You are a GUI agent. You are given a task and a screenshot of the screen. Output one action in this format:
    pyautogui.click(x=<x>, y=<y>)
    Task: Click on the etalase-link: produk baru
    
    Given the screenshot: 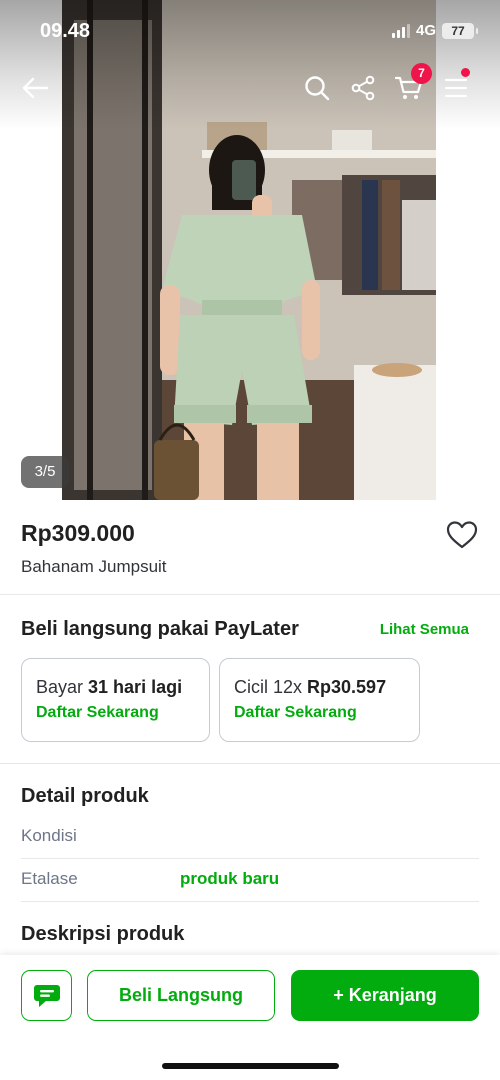 What is the action you would take?
    pyautogui.click(x=229, y=879)
    